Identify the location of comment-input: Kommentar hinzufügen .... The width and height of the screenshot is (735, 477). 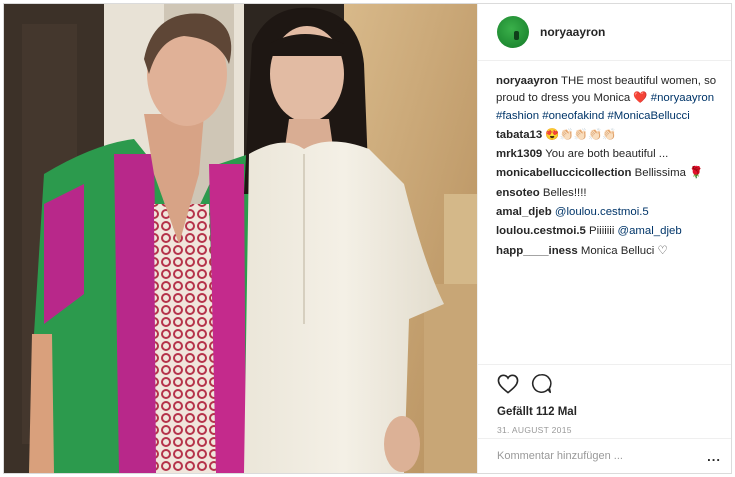
(560, 456).